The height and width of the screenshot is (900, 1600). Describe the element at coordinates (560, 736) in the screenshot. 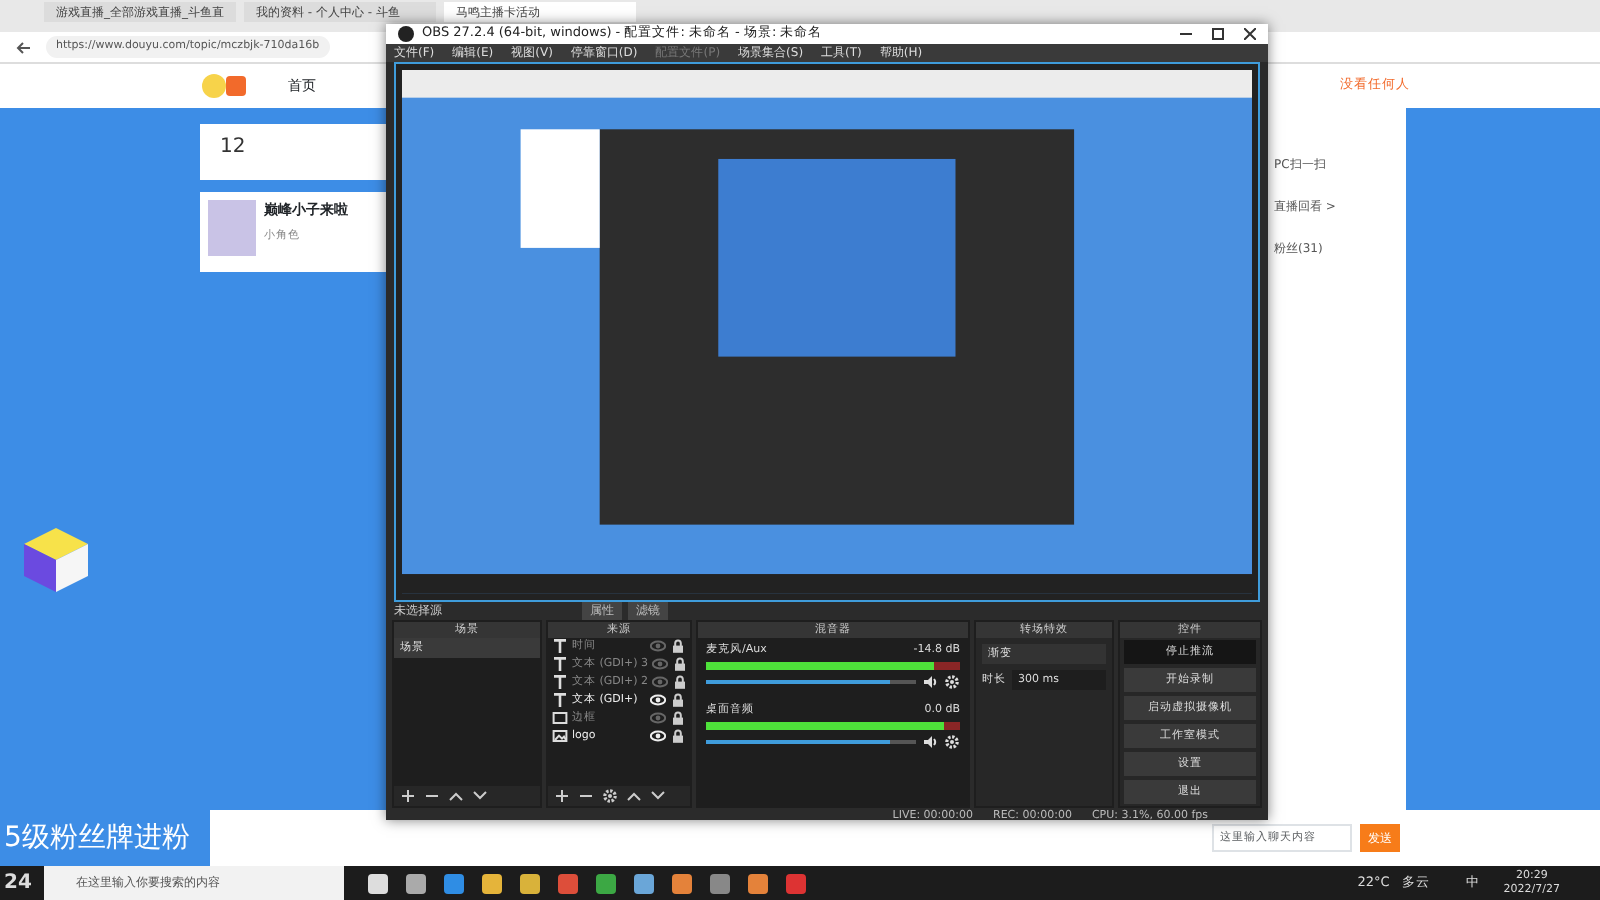

I see `image-source-icon` at that location.